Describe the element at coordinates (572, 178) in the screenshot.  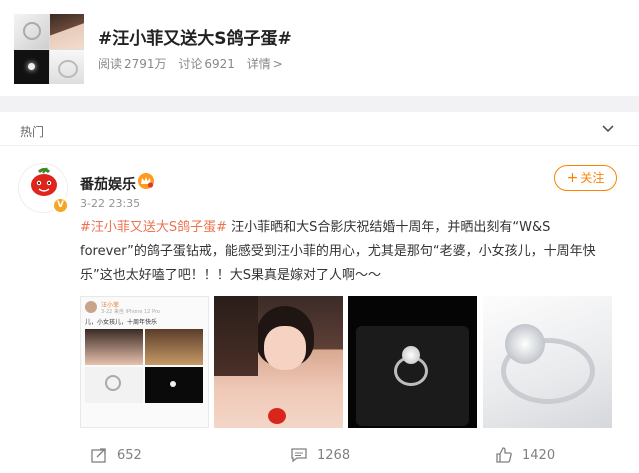
I see `plus-icon: +` at that location.